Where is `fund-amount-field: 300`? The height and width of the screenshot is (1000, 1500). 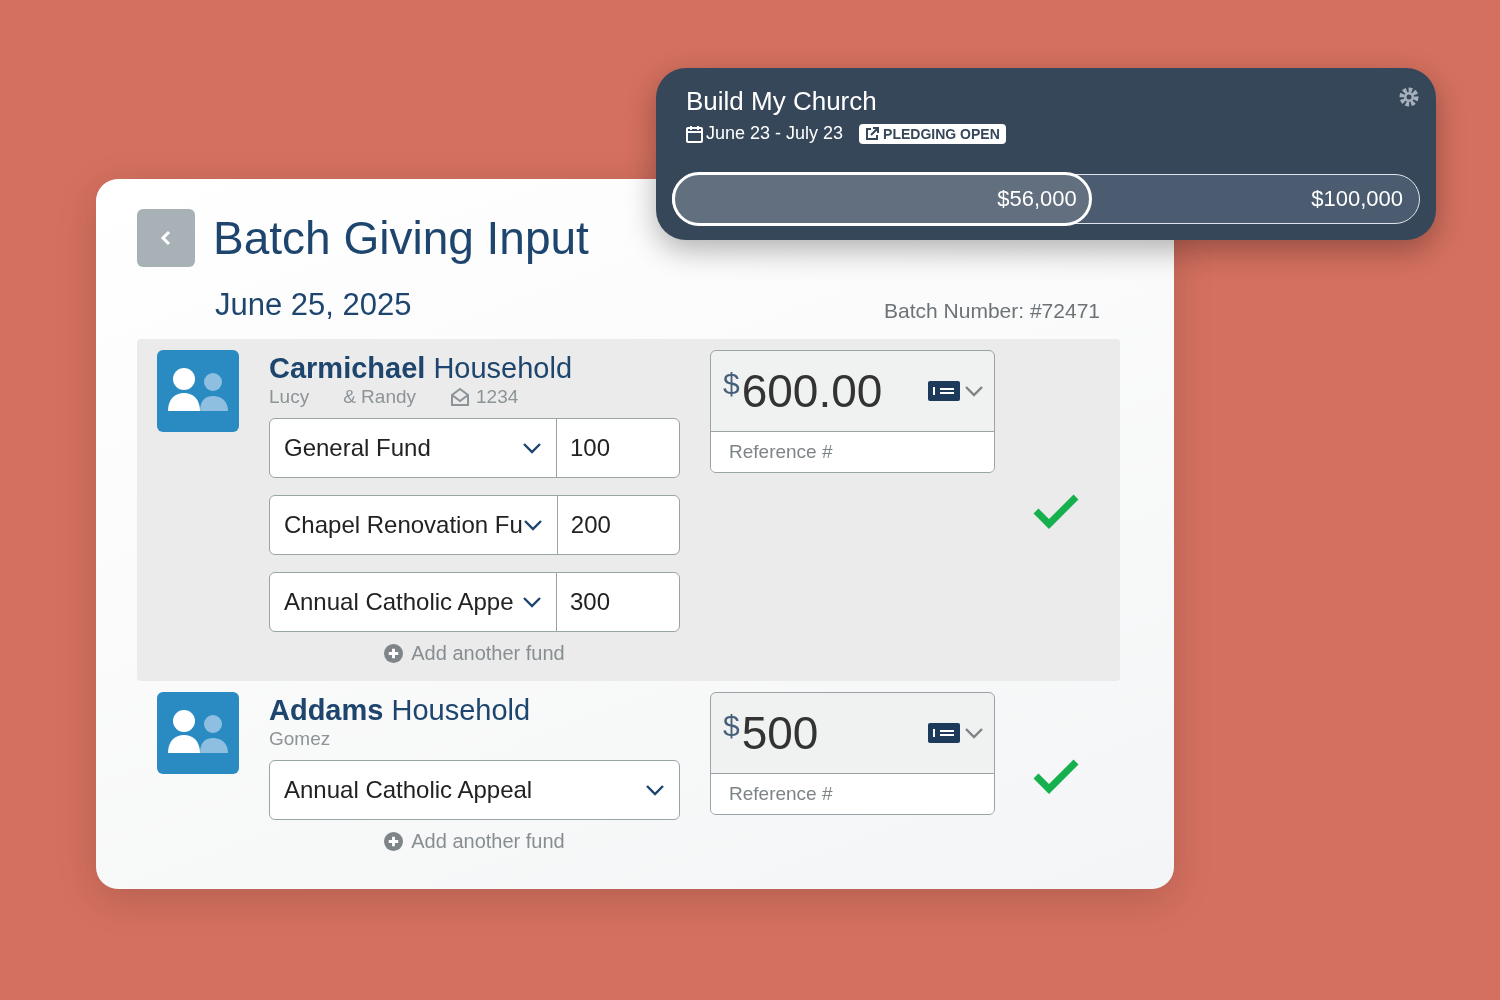
fund-amount-field: 300 is located at coordinates (617, 602).